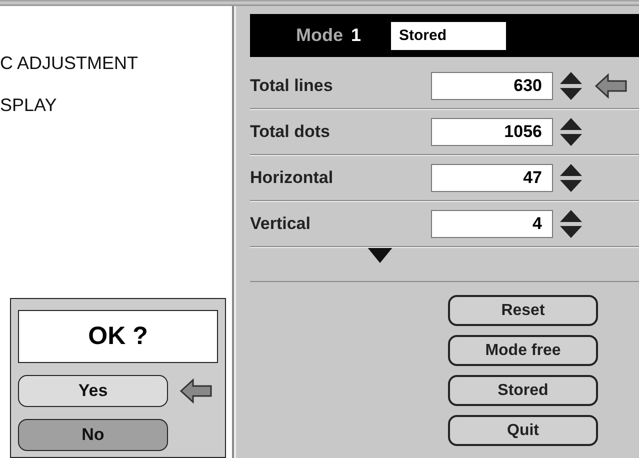 The image size is (639, 458). Describe the element at coordinates (448, 36) in the screenshot. I see `mode-status-field: Stored` at that location.